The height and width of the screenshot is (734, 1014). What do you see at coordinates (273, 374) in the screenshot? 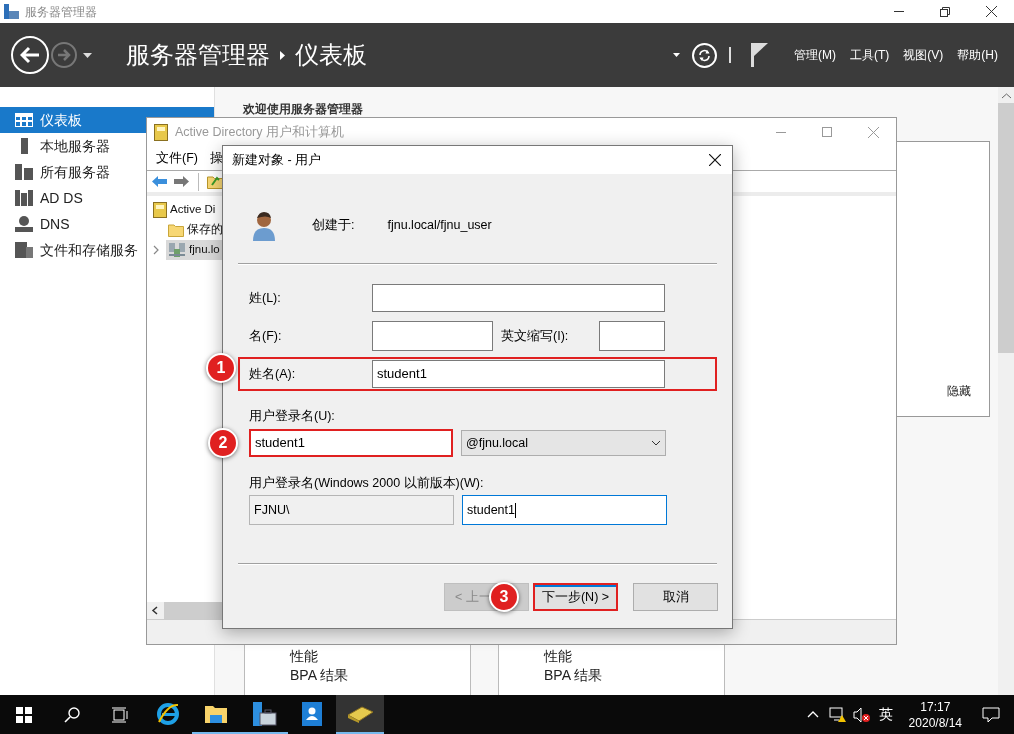
I see `field-label: 姓名(A):` at bounding box center [273, 374].